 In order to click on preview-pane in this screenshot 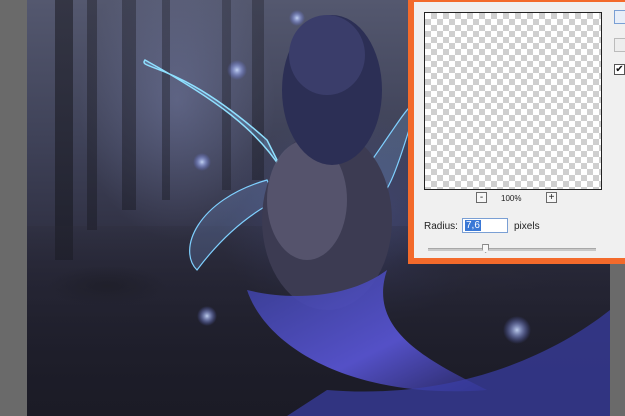, I will do `click(513, 101)`.